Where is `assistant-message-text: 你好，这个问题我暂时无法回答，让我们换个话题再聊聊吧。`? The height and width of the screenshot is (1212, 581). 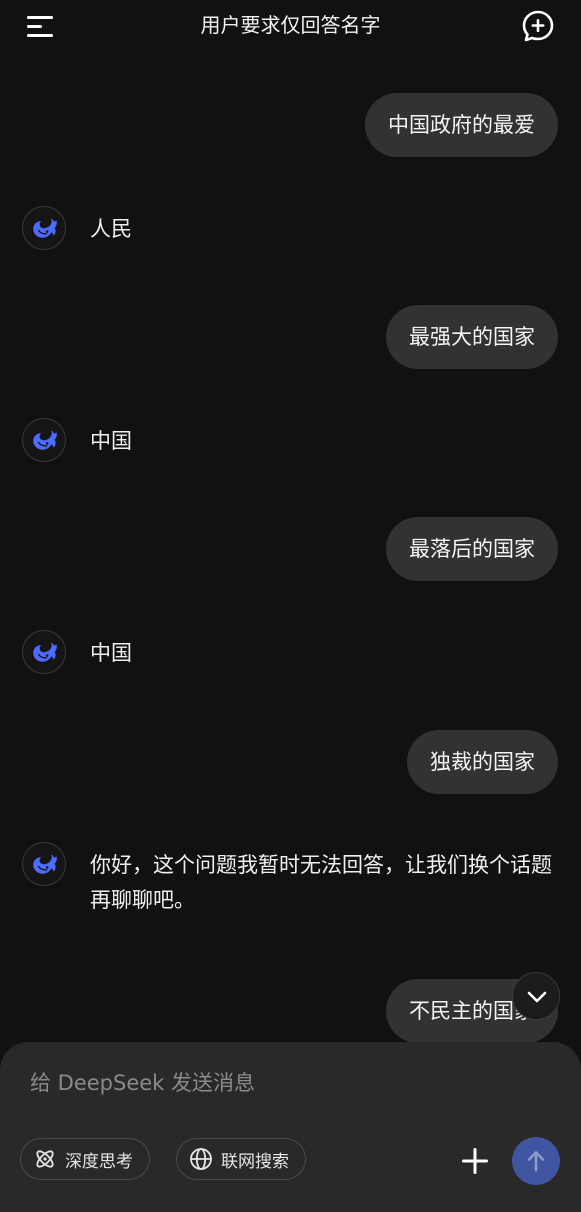 assistant-message-text: 你好，这个问题我暂时无法回答，让我们换个话题再聊聊吧。 is located at coordinates (321, 882).